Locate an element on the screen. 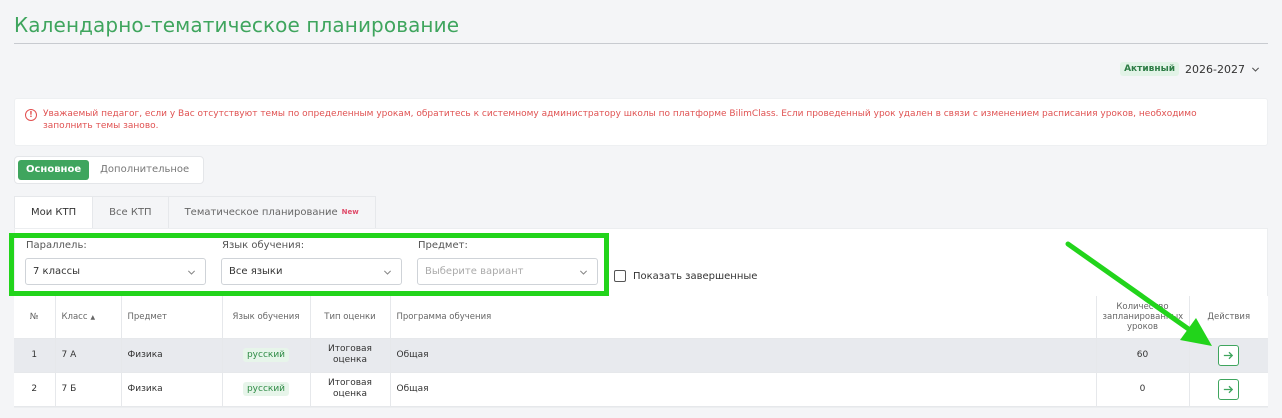 Image resolution: width=1282 pixels, height=418 pixels. row-lesson-count: 0 is located at coordinates (1143, 389).